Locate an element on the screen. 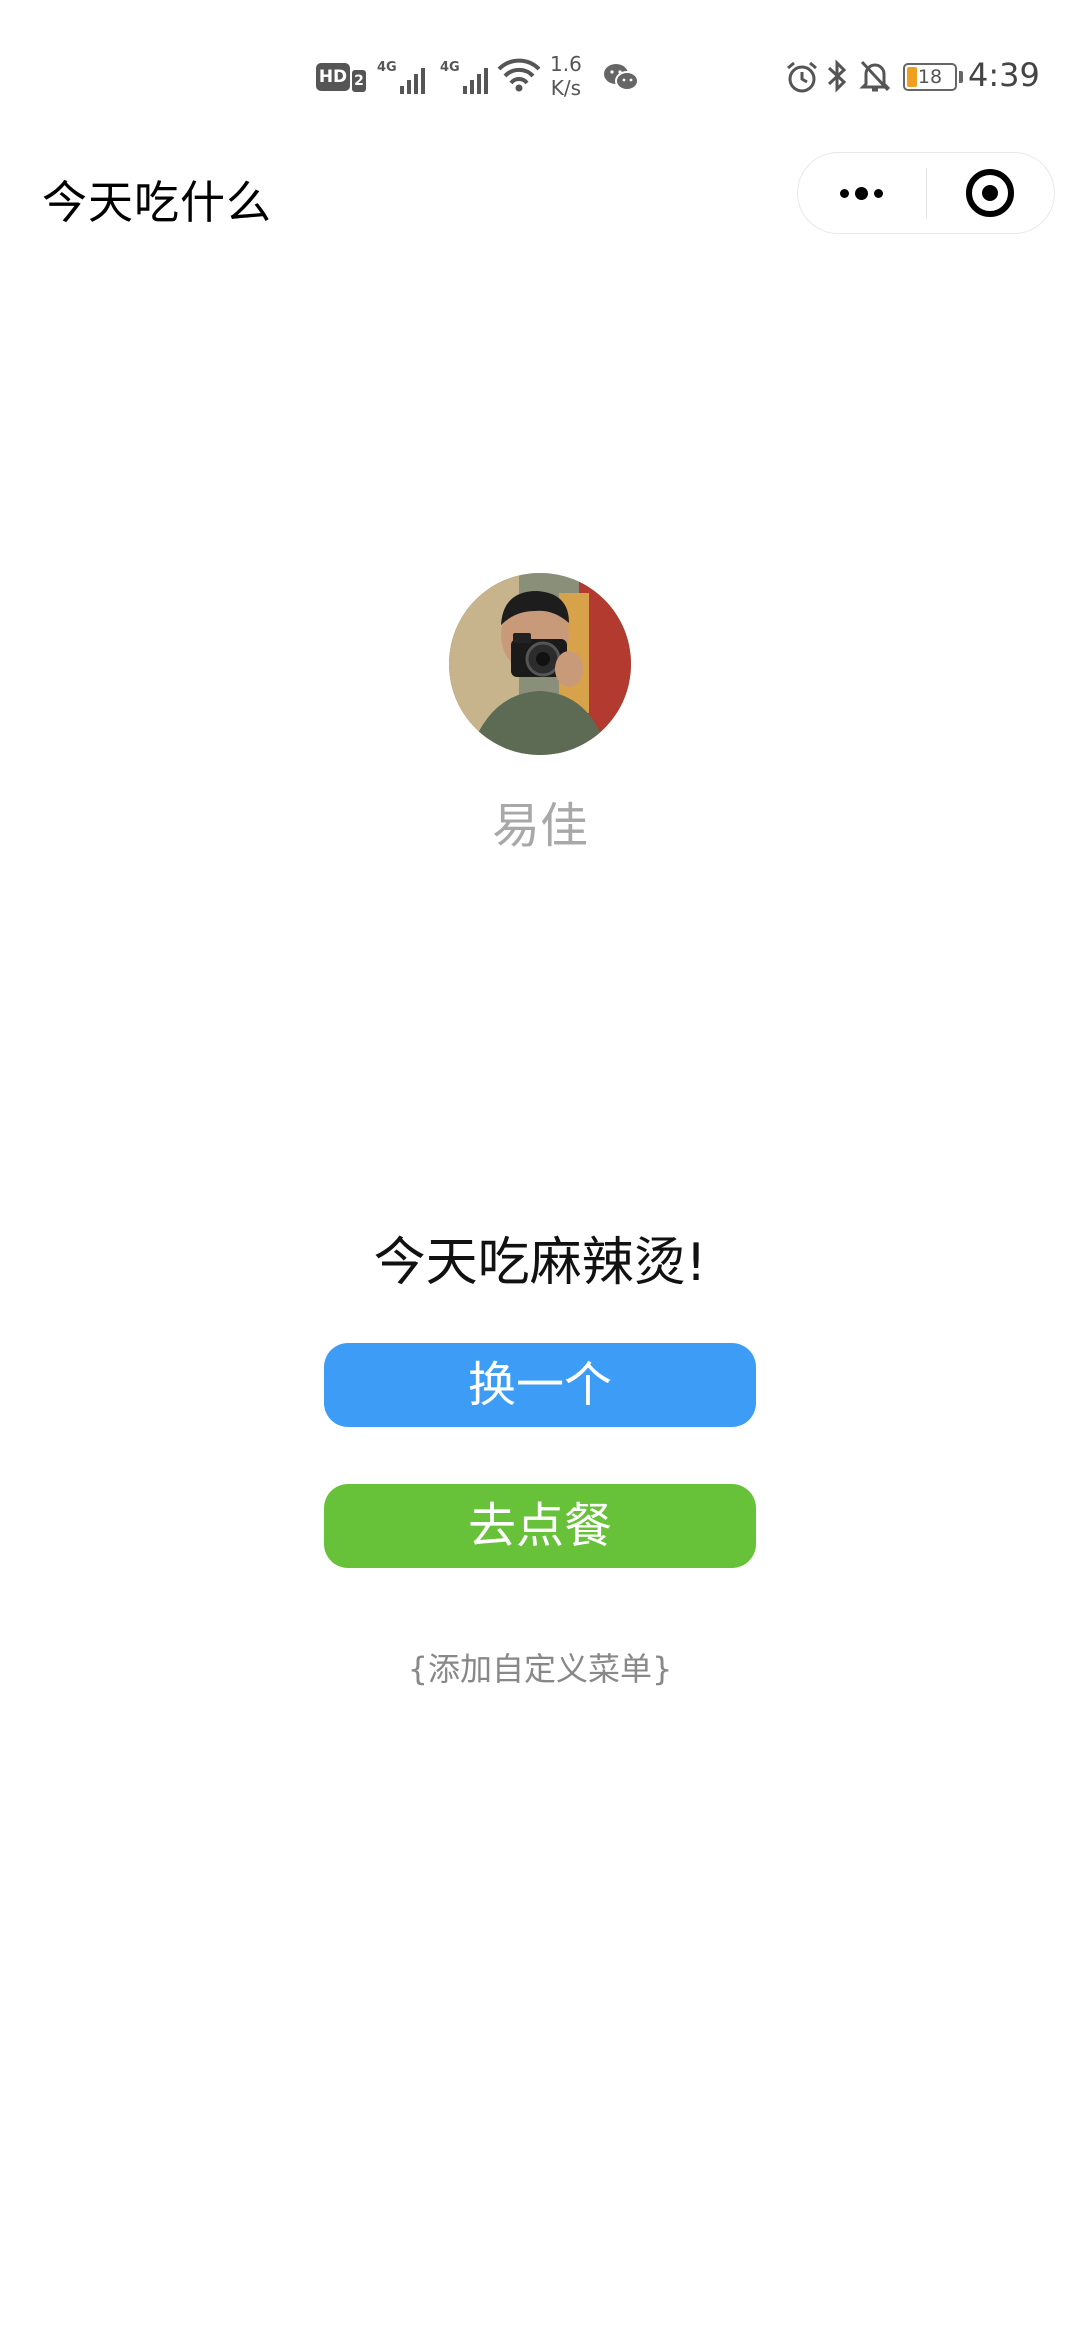 The image size is (1080, 2340). network-speed: 1.6 K/s is located at coordinates (566, 76).